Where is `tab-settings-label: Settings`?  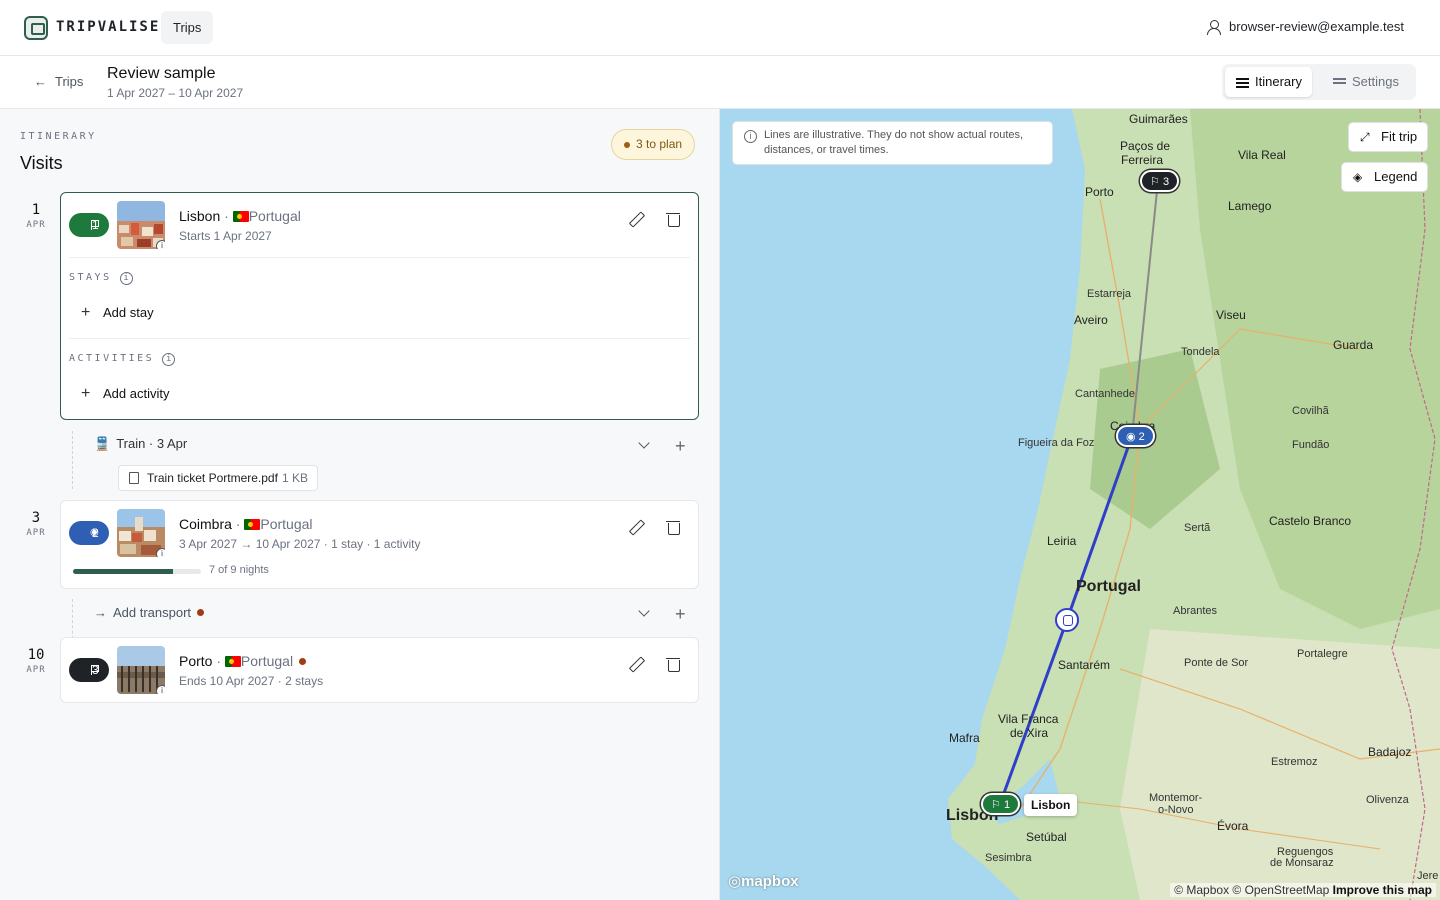 tab-settings-label: Settings is located at coordinates (1375, 81).